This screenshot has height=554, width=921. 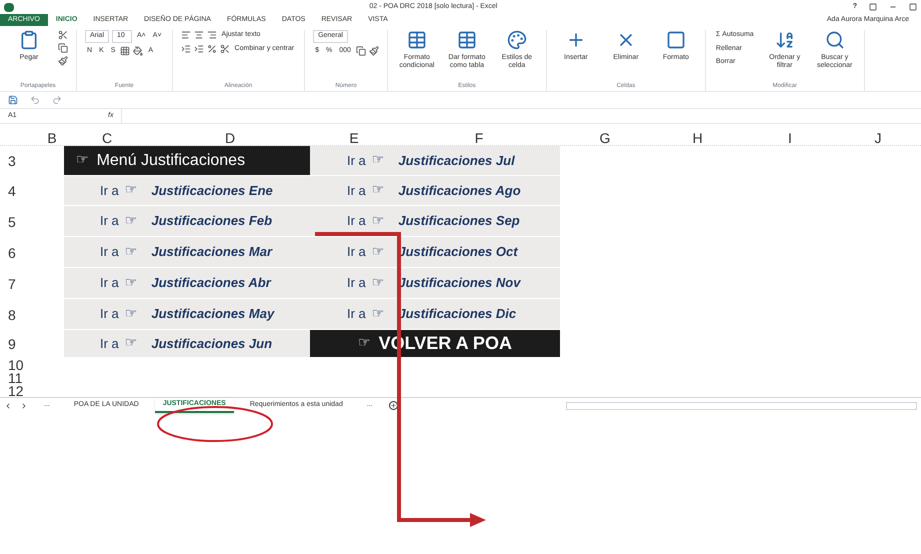 What do you see at coordinates (457, 314) in the screenshot?
I see `sheet-link: Justificaciones Dic` at bounding box center [457, 314].